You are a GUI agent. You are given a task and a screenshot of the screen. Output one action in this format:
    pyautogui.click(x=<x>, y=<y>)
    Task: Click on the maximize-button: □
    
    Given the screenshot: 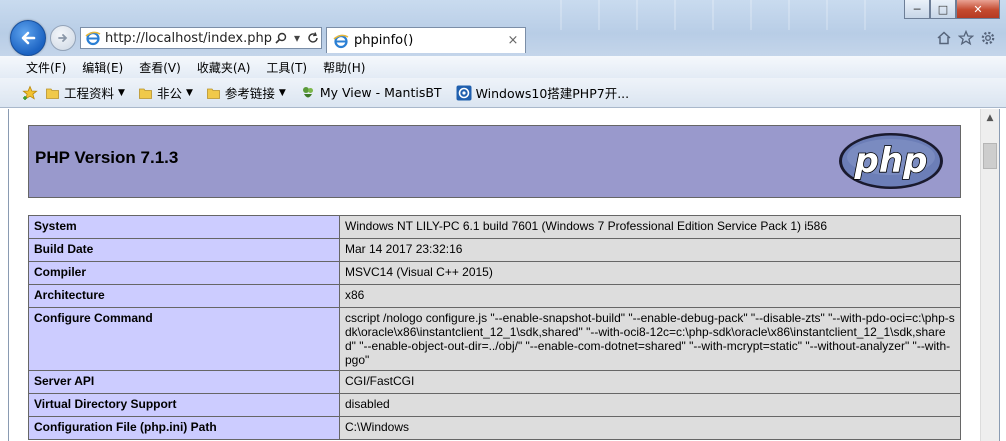 What is the action you would take?
    pyautogui.click(x=943, y=9)
    